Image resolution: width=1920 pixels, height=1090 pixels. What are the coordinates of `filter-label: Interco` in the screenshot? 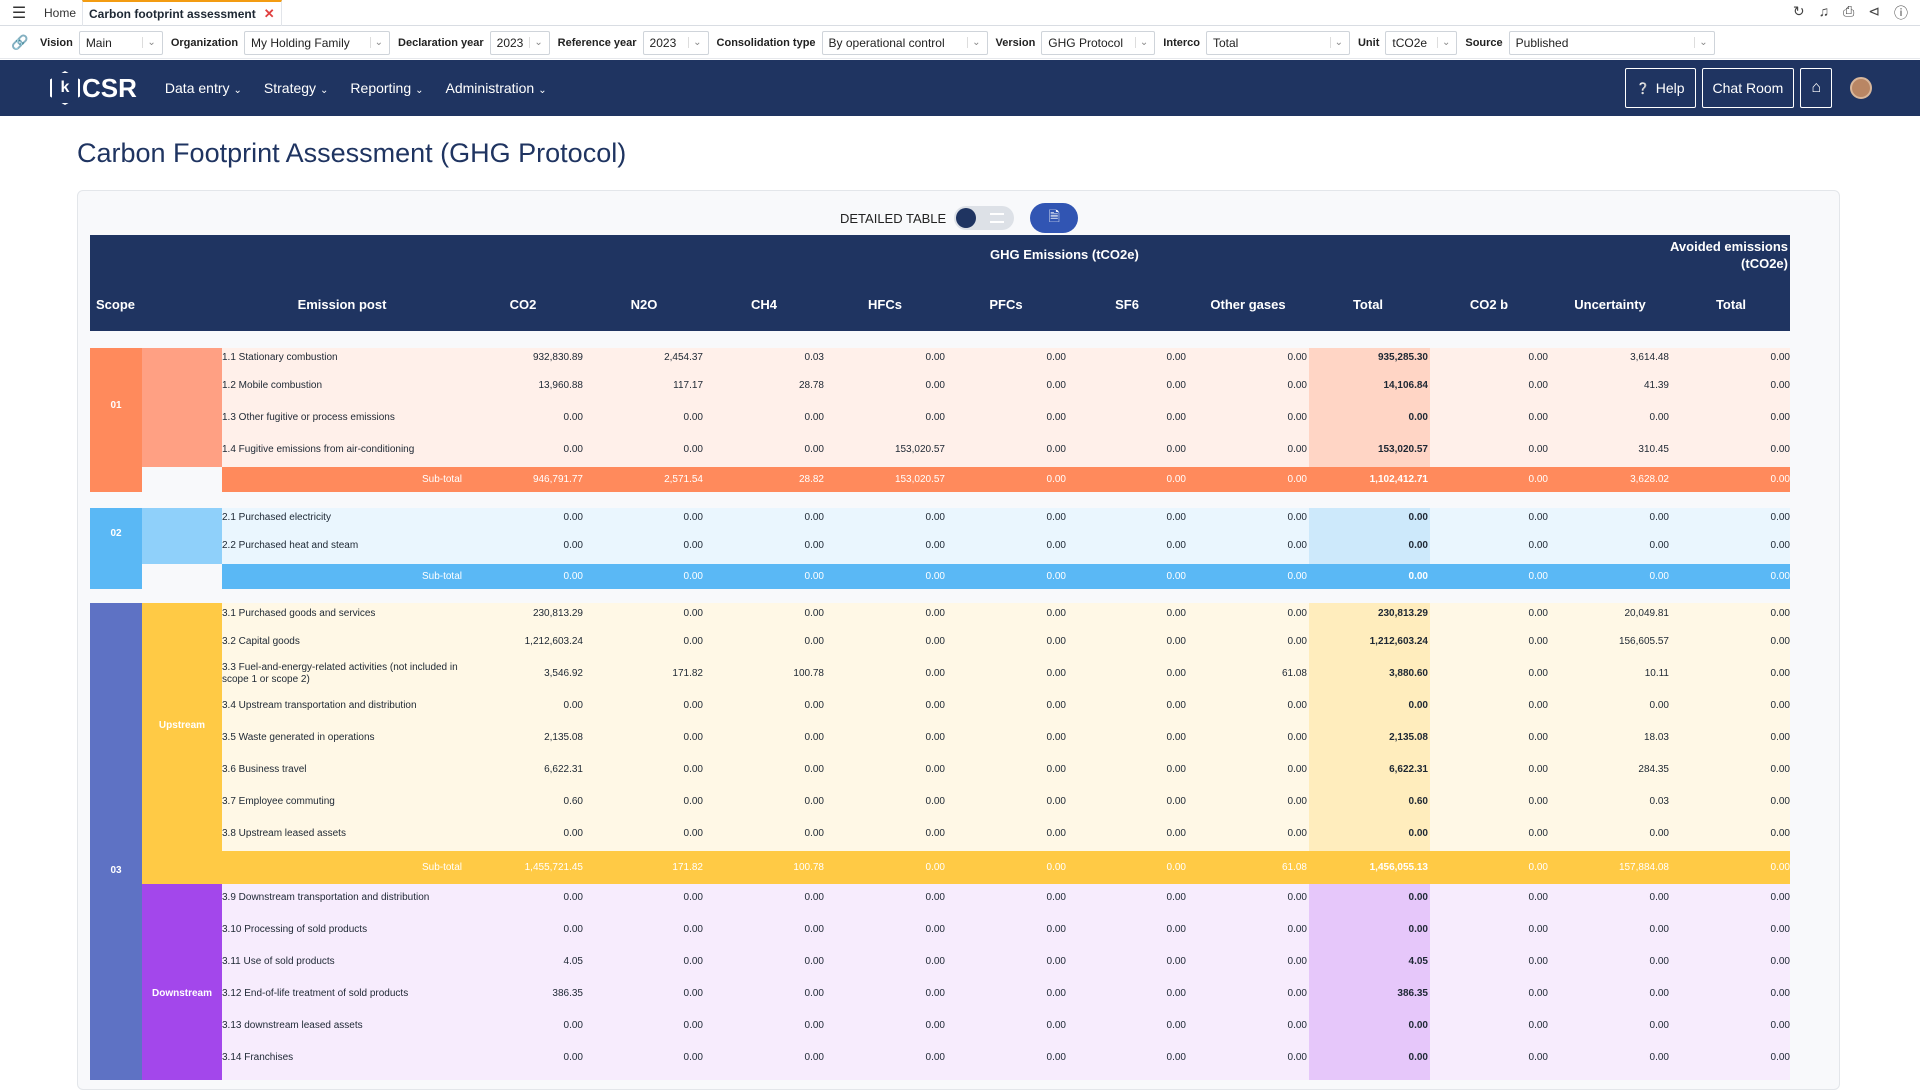 It's located at (1181, 42).